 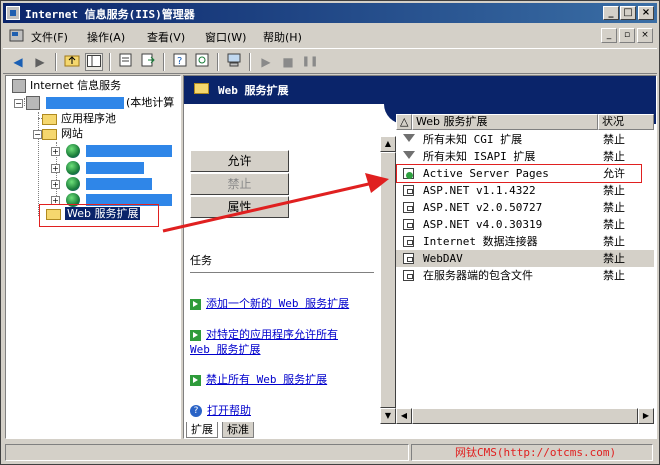 What do you see at coordinates (525, 258) in the screenshot?
I see `list-item: WebDAV 禁止` at bounding box center [525, 258].